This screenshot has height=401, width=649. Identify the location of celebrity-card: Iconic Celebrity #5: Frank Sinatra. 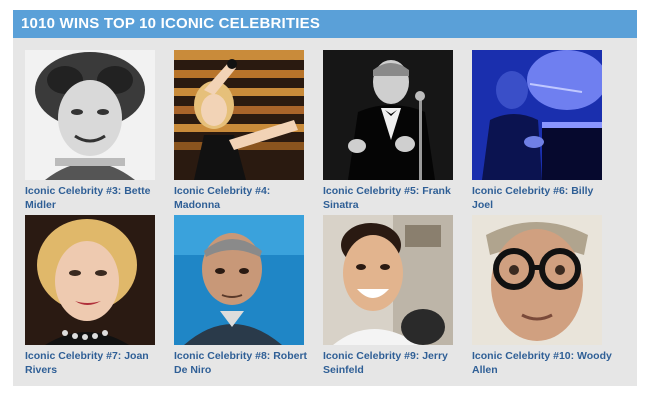
(393, 131).